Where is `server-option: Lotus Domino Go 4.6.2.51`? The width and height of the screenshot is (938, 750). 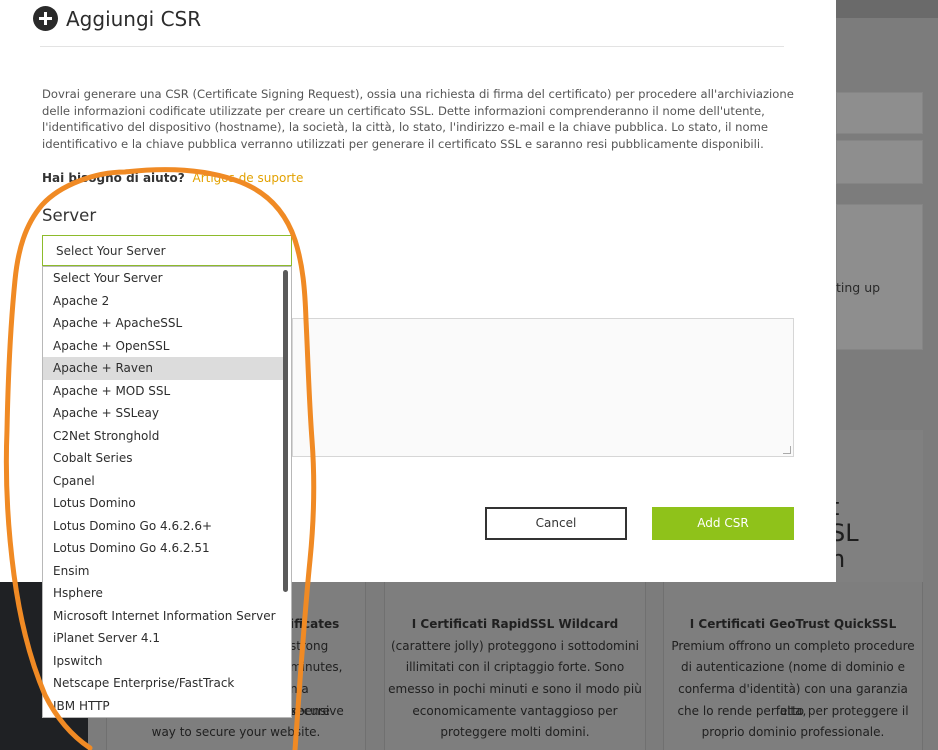
server-option: Lotus Domino Go 4.6.2.51 is located at coordinates (163, 548).